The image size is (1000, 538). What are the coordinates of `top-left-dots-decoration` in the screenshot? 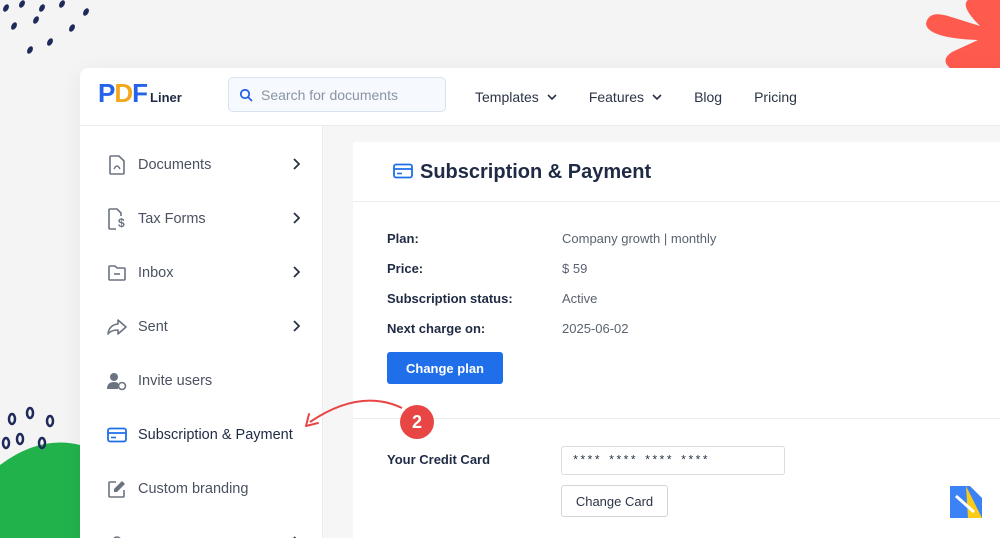 It's located at (46, 27).